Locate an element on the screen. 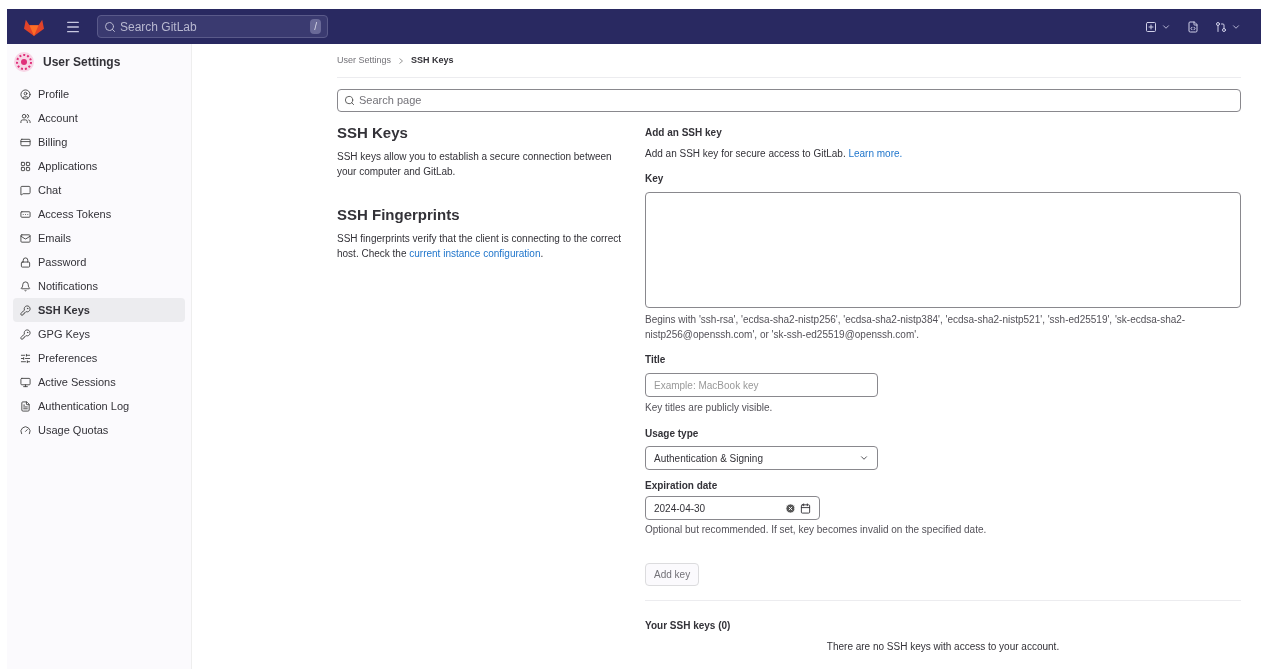  avatar-icon is located at coordinates (24, 62).